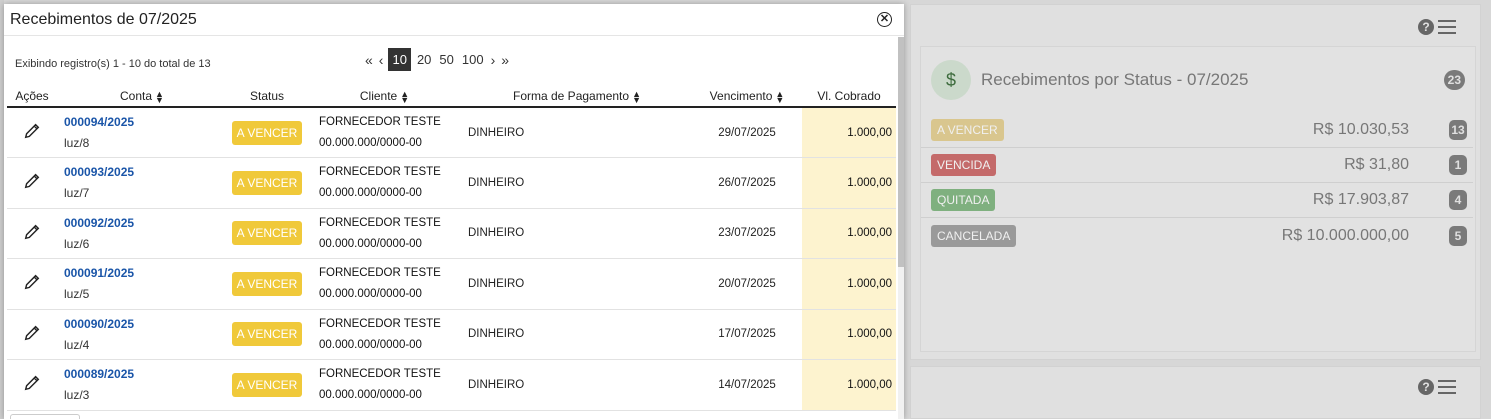 This screenshot has width=1491, height=419. Describe the element at coordinates (145, 223) in the screenshot. I see `conta-link: 000092/2025` at that location.